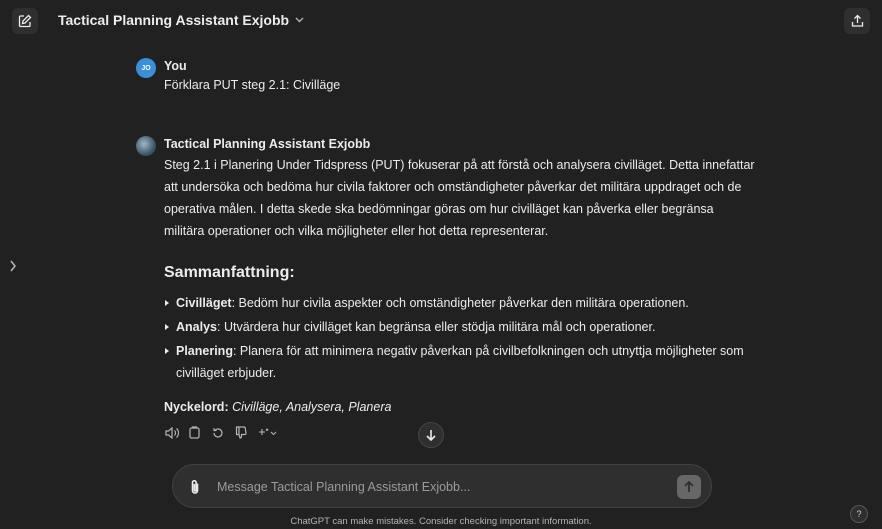 This screenshot has width=882, height=529. Describe the element at coordinates (441, 22) in the screenshot. I see `top-bar: Tactical Planning Assistant Exjobb` at that location.